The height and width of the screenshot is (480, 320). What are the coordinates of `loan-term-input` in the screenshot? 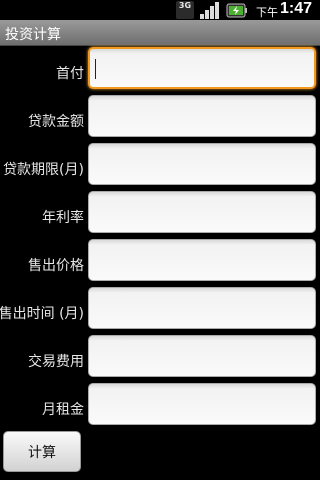 It's located at (201, 164).